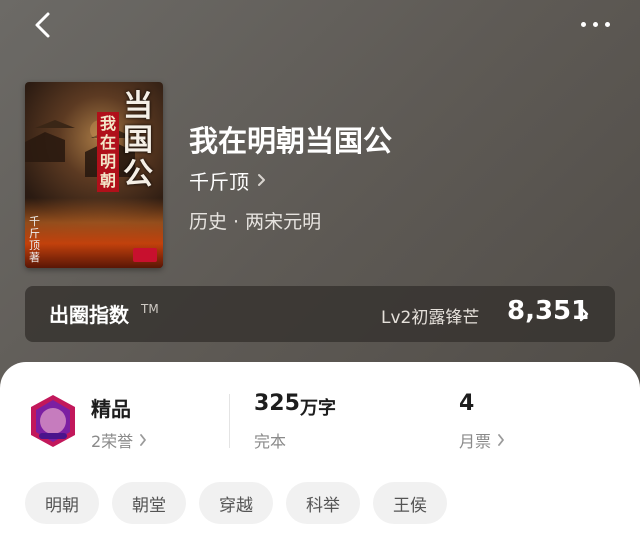 This screenshot has height=542, width=640. I want to click on back-button, so click(43, 25).